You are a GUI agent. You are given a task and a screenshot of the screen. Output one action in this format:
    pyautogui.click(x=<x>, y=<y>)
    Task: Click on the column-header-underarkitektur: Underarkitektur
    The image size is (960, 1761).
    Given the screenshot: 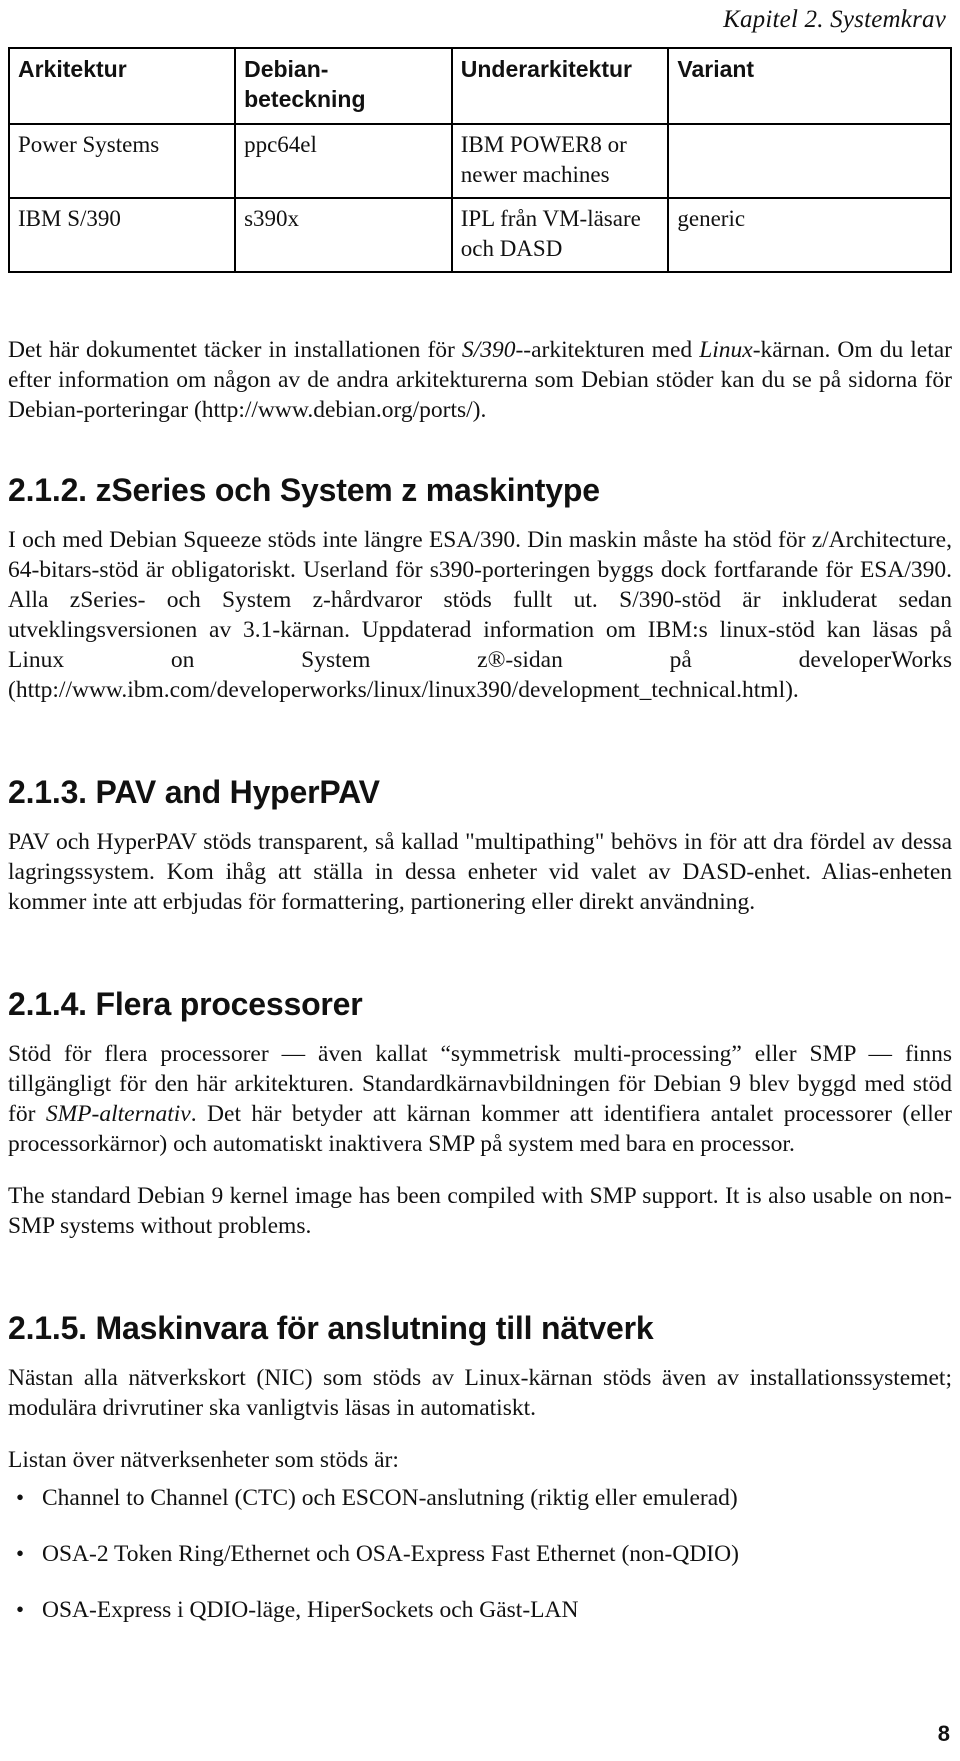 What is the action you would take?
    pyautogui.click(x=560, y=86)
    